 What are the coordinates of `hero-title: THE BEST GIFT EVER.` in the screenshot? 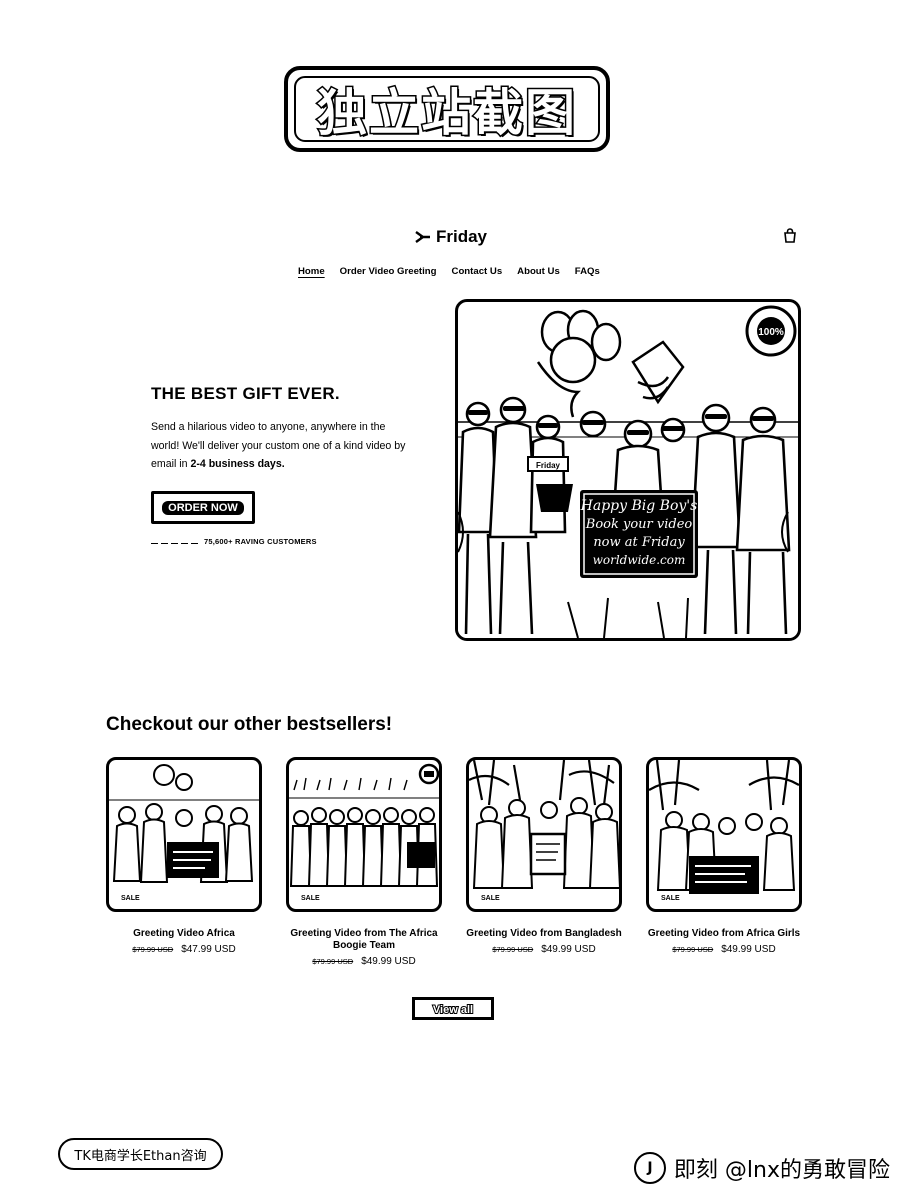 It's located at (245, 393).